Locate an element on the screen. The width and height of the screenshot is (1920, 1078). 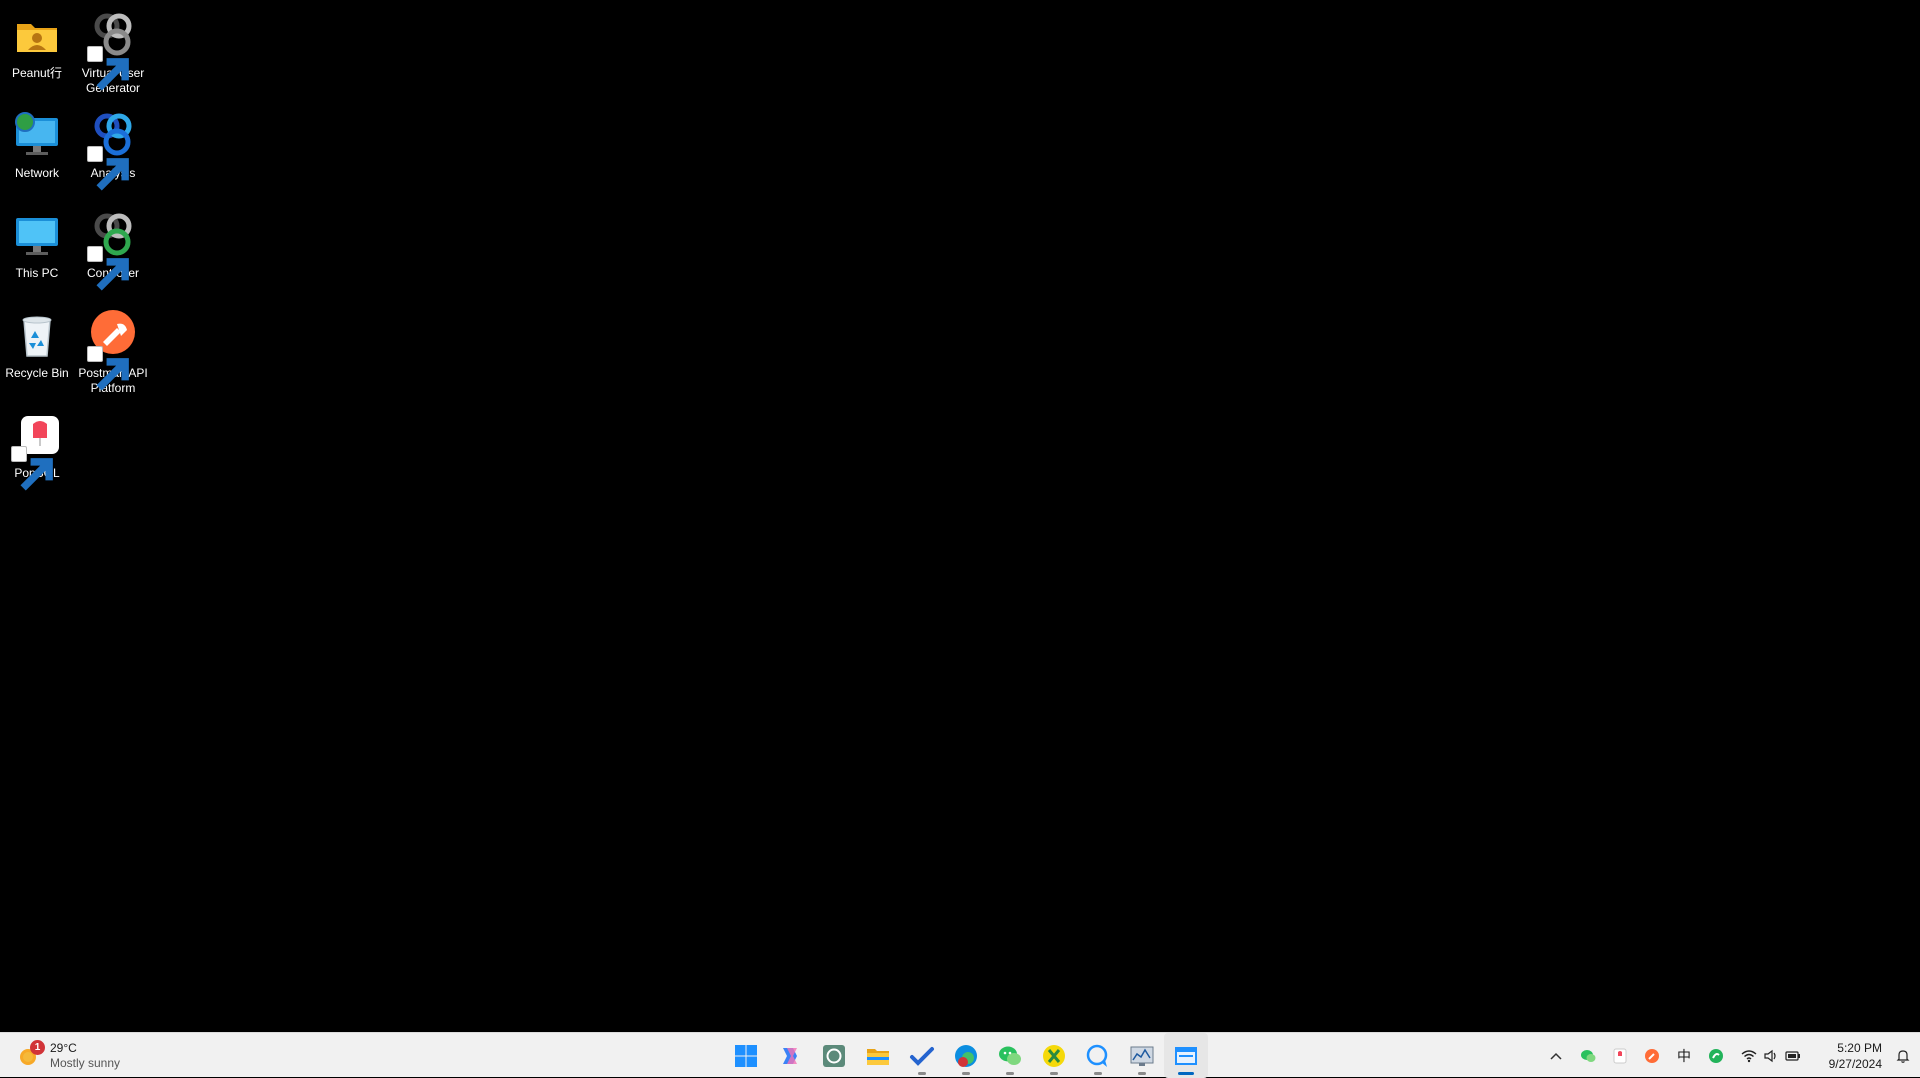
weather-sun-icon: 1 is located at coordinates (30, 1054).